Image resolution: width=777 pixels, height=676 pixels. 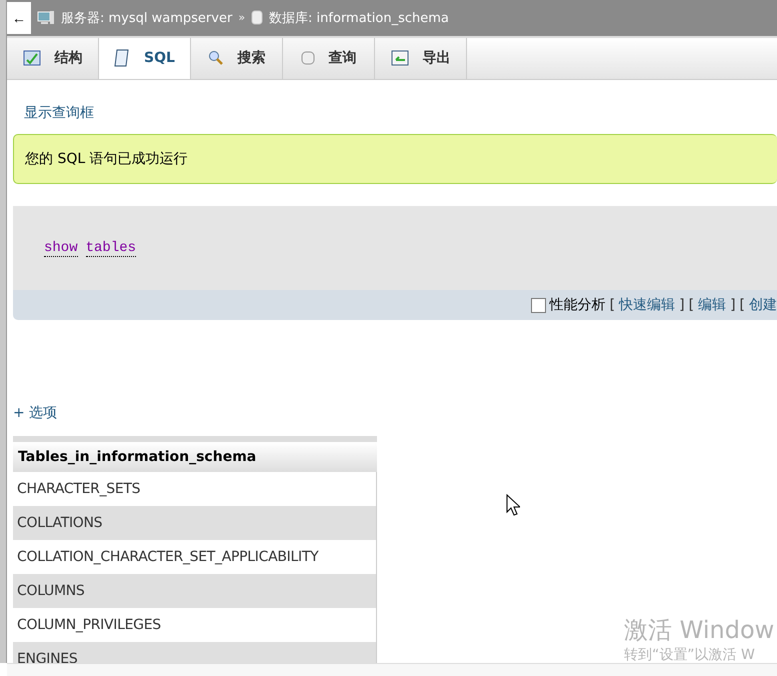 What do you see at coordinates (111, 248) in the screenshot?
I see `sql-keyword: tables` at bounding box center [111, 248].